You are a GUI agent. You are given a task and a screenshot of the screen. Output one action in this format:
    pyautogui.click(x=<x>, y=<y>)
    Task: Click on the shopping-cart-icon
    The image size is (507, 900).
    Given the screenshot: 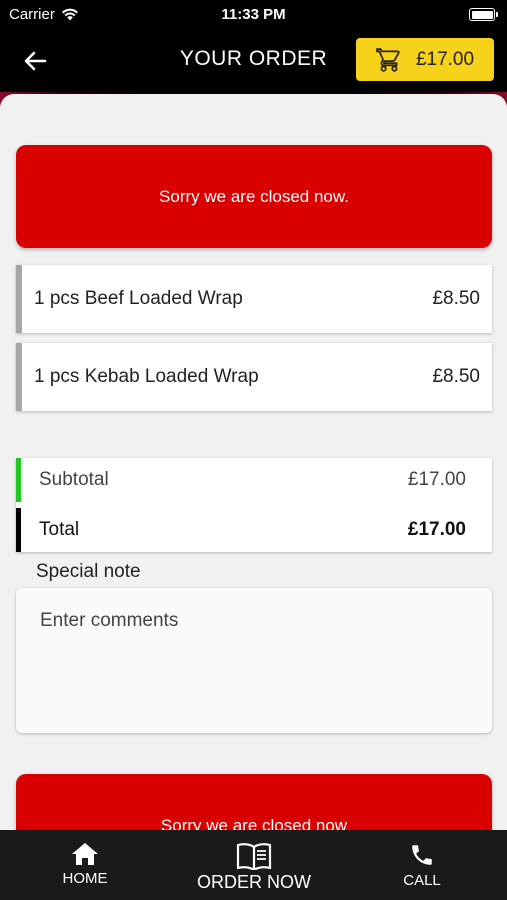 What is the action you would take?
    pyautogui.click(x=388, y=59)
    